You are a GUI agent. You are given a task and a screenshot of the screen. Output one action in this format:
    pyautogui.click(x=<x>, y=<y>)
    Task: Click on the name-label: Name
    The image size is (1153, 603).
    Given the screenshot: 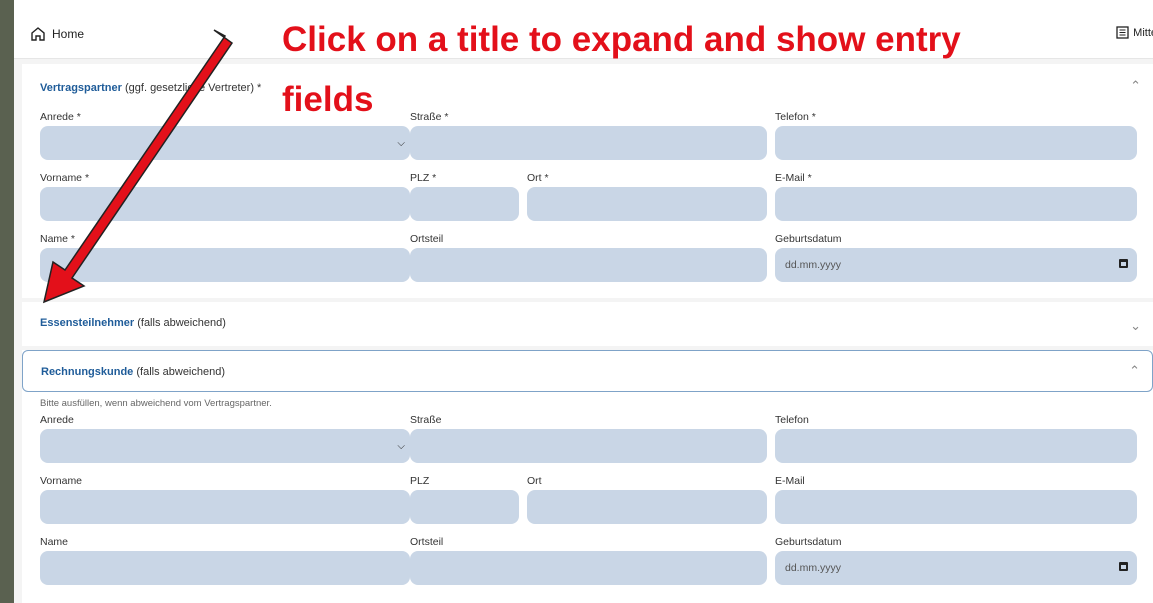 What is the action you would take?
    pyautogui.click(x=54, y=542)
    